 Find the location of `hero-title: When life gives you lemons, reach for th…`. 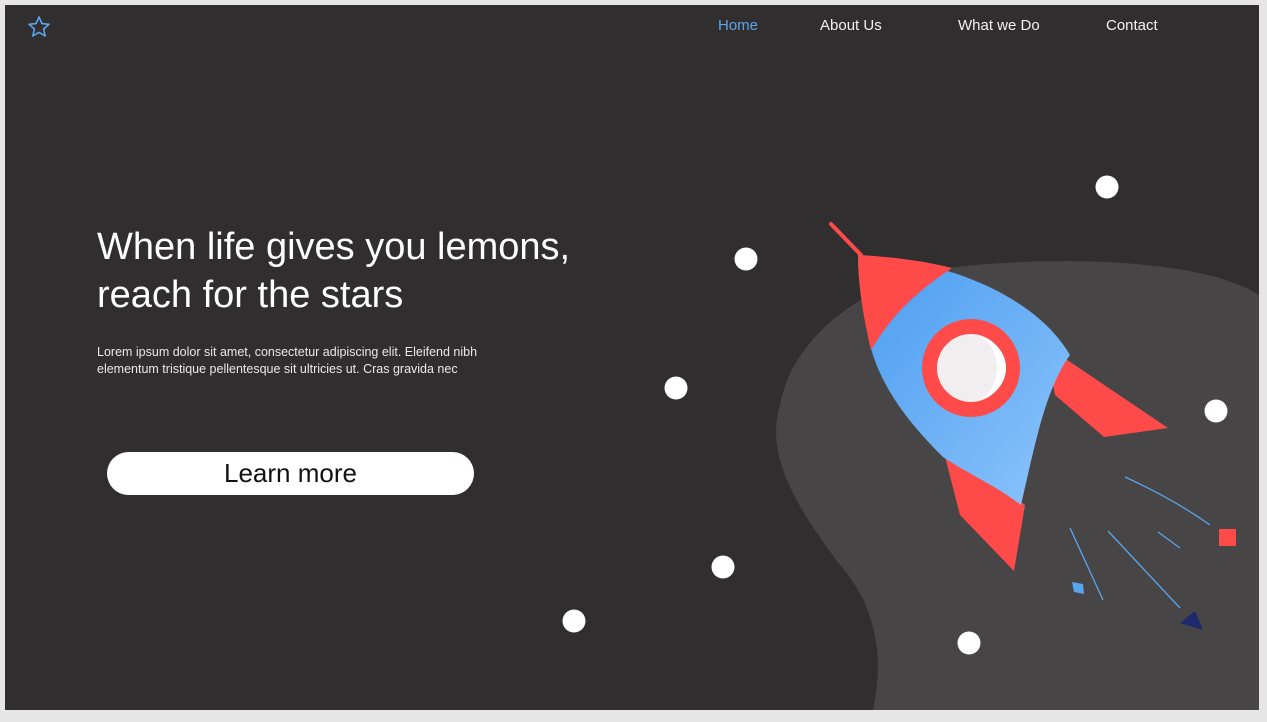

hero-title: When life gives you lemons, reach for th… is located at coordinates (377, 271).